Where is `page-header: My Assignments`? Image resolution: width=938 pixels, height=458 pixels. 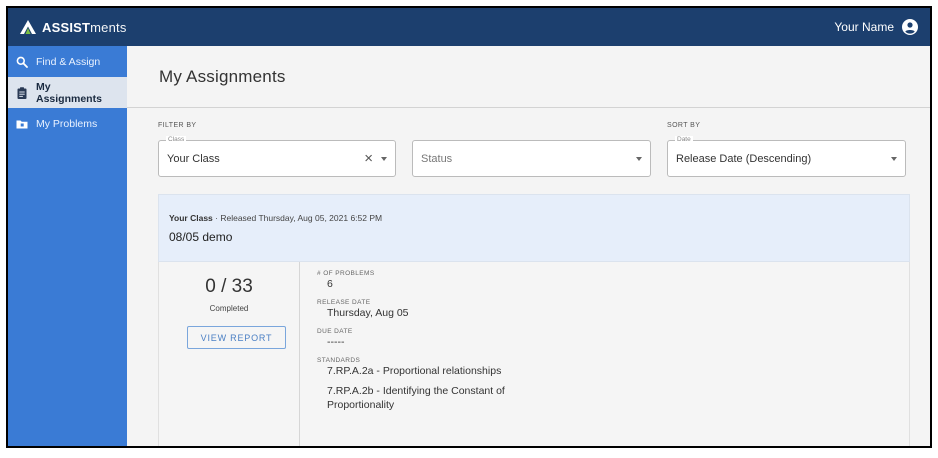
page-header: My Assignments is located at coordinates (528, 77).